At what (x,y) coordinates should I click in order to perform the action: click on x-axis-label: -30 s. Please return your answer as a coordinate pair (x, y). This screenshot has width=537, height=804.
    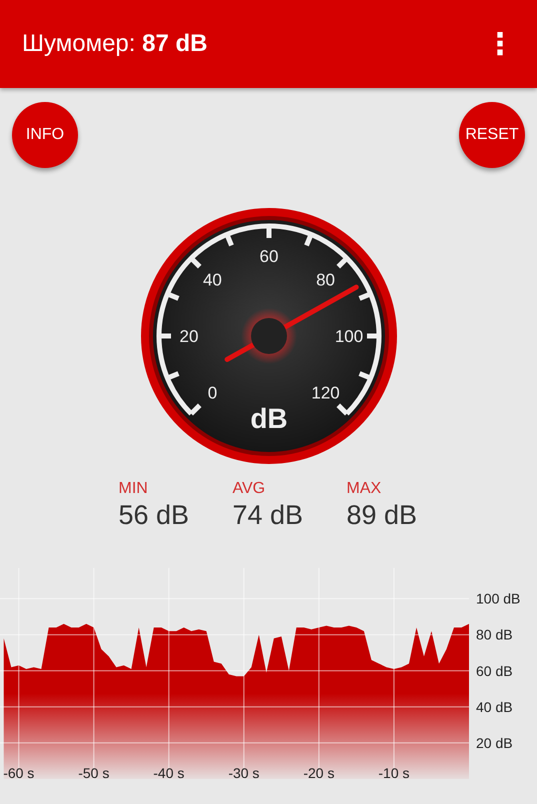
    Looking at the image, I should click on (244, 773).